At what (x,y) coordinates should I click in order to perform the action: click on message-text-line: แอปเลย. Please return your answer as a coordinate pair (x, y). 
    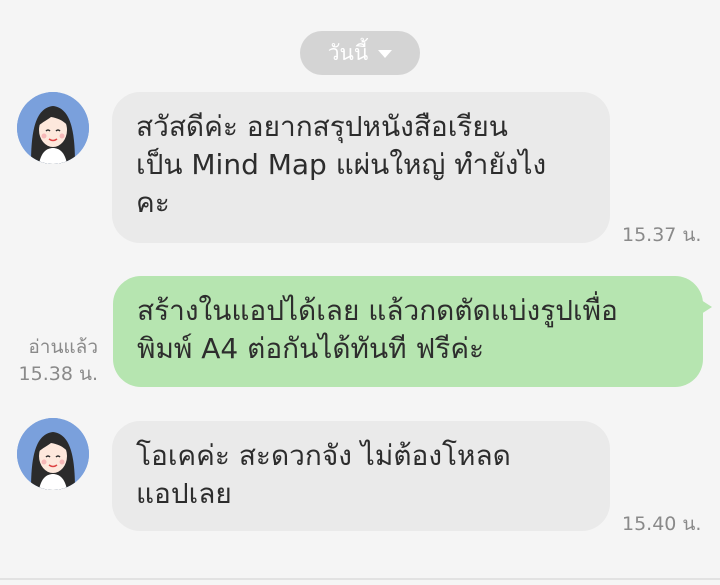
    Looking at the image, I should click on (184, 493).